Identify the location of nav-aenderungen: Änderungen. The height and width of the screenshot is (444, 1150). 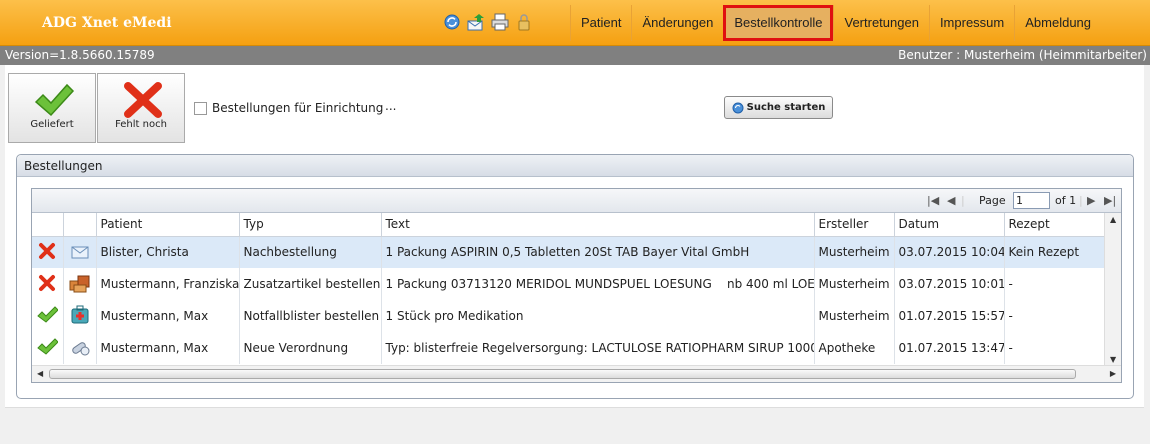
(677, 23).